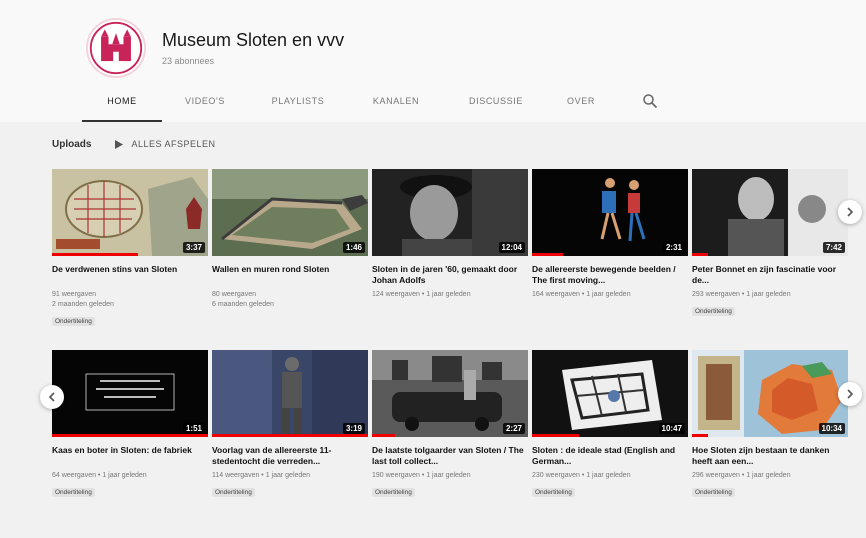 The image size is (866, 538). Describe the element at coordinates (99, 475) in the screenshot. I see `video-views-age: 64 weergaven • 1 jaar geleden` at that location.